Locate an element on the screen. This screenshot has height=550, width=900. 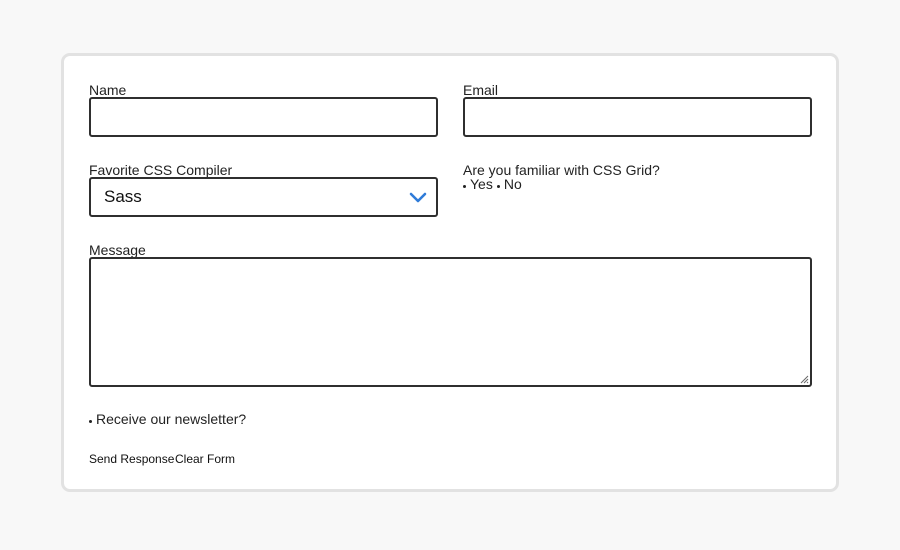
name-label: Name is located at coordinates (108, 90).